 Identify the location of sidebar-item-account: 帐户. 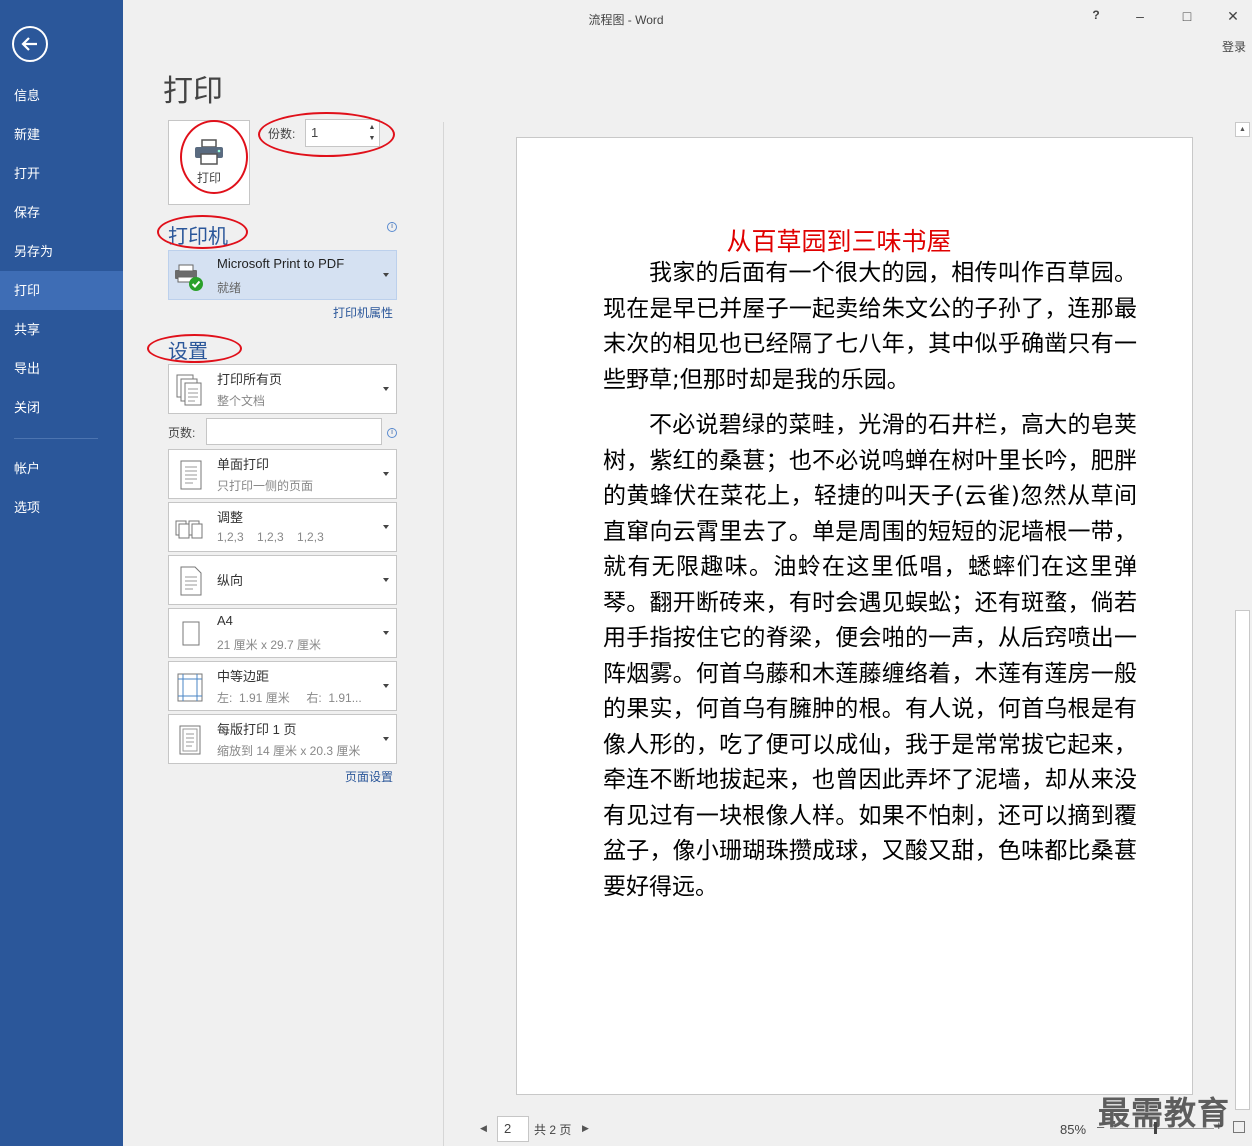
(61, 468).